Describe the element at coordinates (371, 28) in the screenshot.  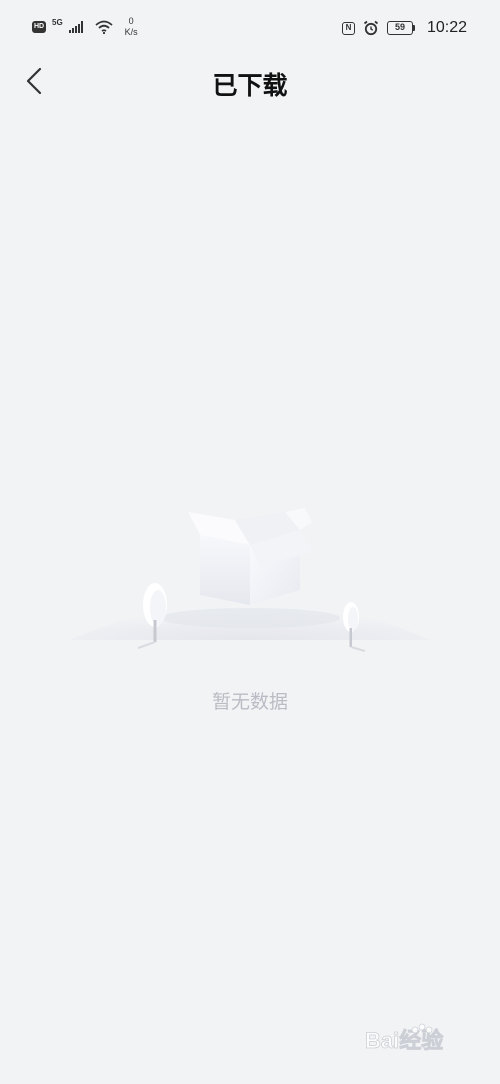
I see `alarm-icon` at that location.